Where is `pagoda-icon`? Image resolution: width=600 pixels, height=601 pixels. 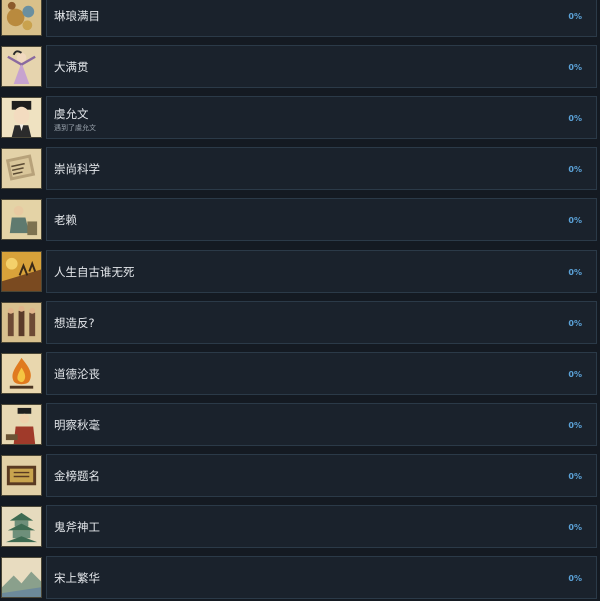 pagoda-icon is located at coordinates (21, 526).